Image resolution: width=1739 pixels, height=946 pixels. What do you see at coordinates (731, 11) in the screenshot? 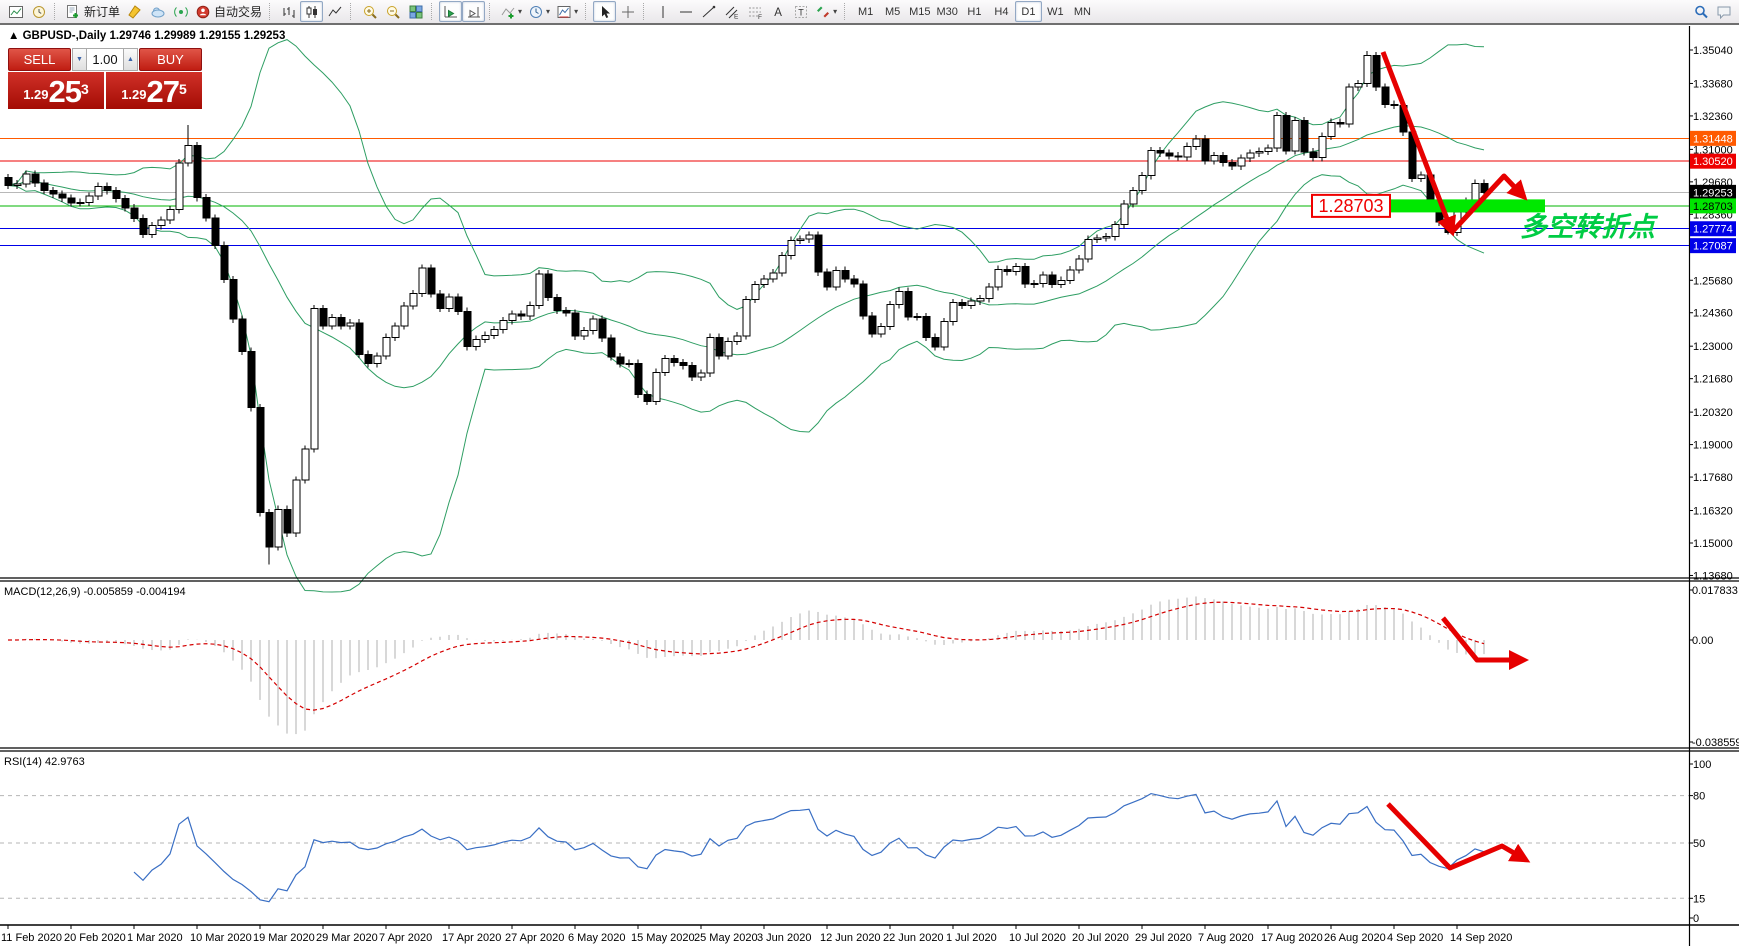
I see `channel-button: E` at bounding box center [731, 11].